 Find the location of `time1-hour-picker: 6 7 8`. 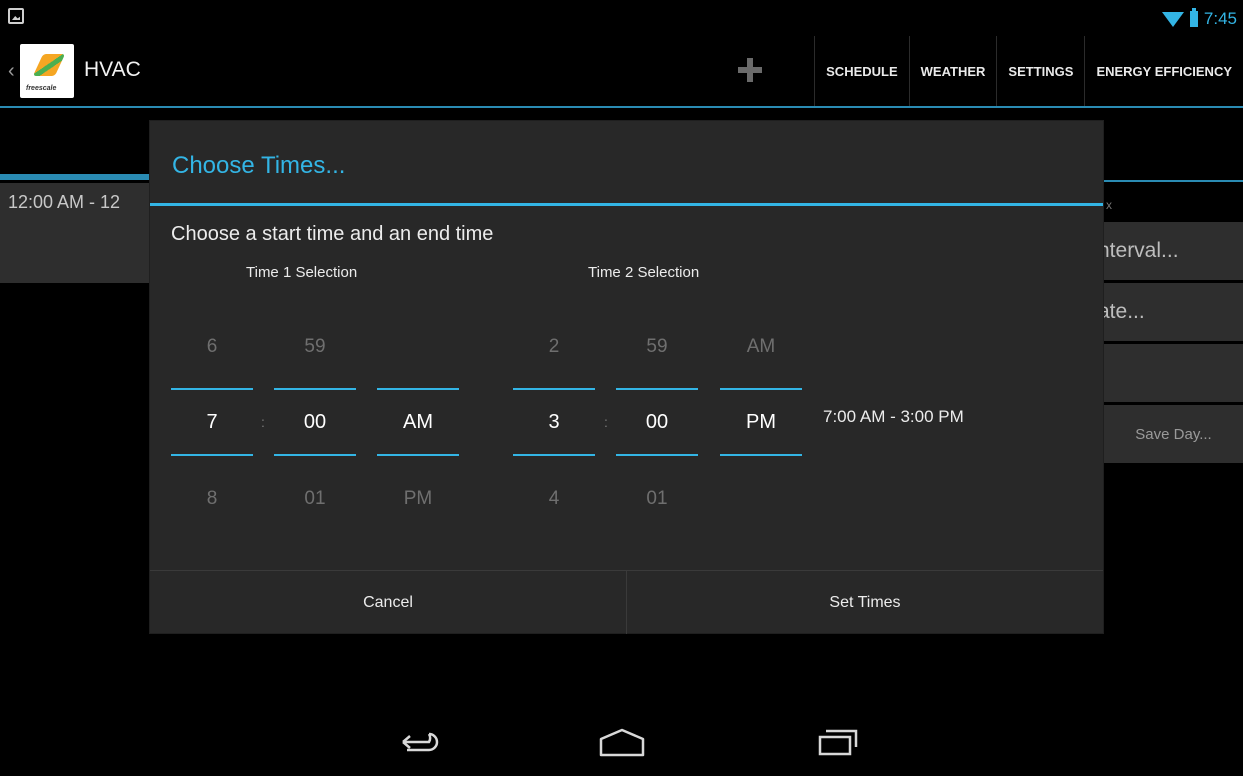

time1-hour-picker: 6 7 8 is located at coordinates (212, 377).